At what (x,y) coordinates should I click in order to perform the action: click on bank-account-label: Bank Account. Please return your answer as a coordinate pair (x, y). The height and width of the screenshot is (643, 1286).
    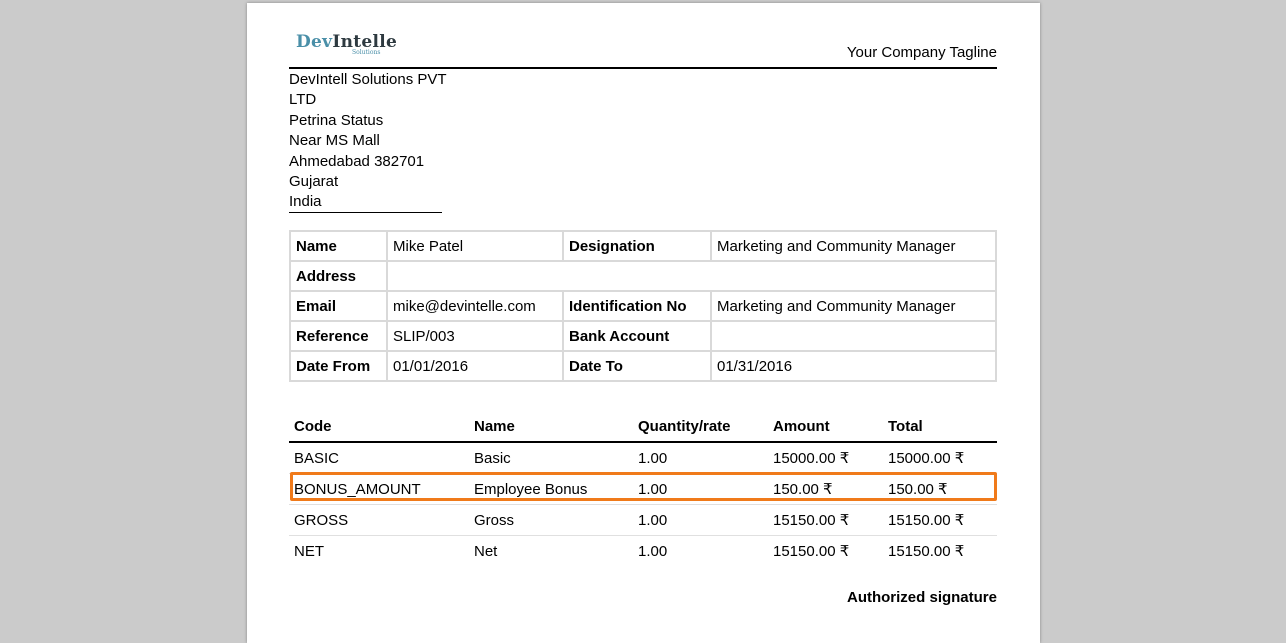
    Looking at the image, I should click on (637, 336).